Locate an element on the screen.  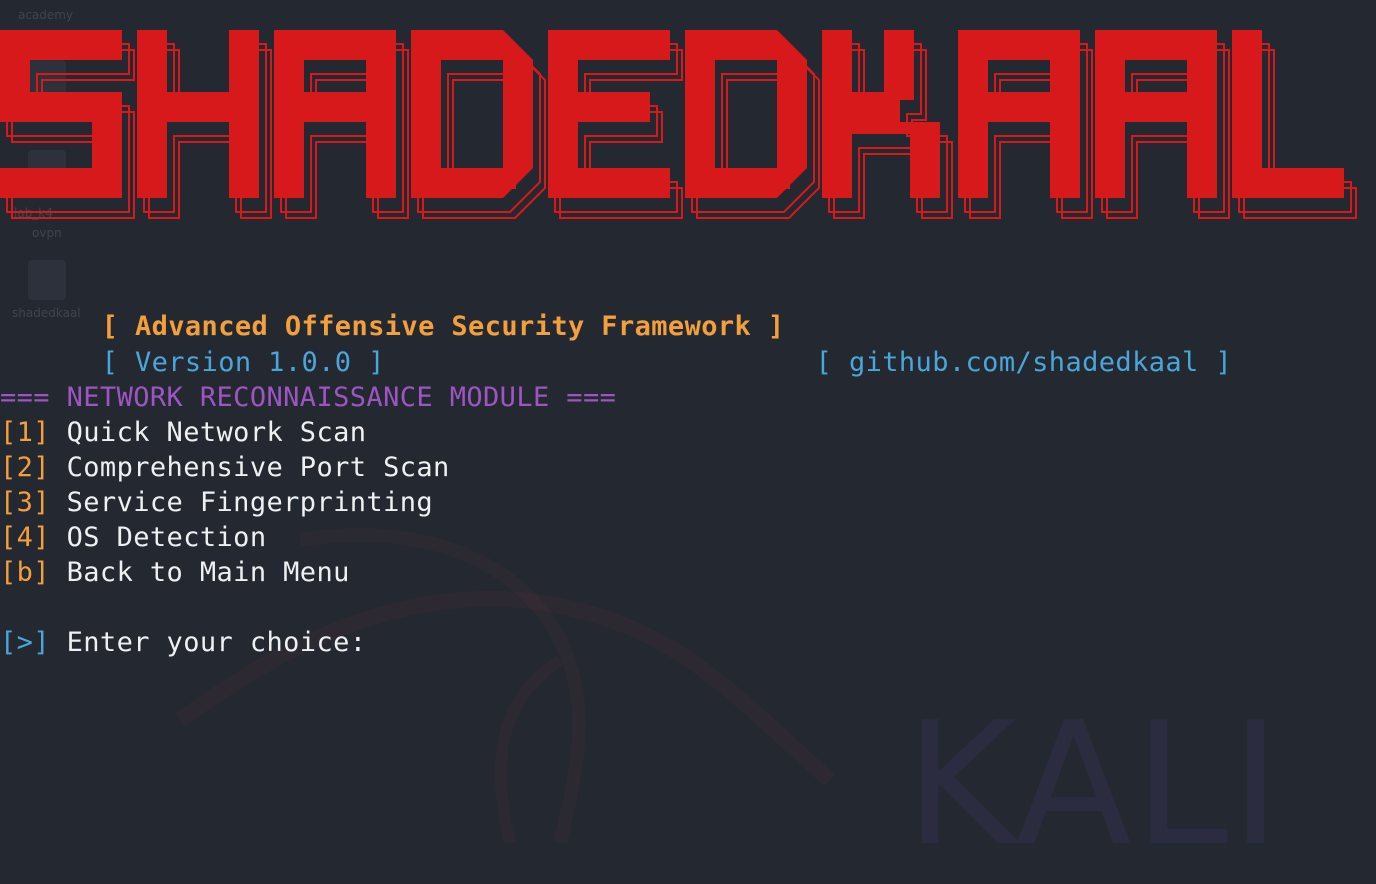
menu-key: [1] is located at coordinates (25, 432).